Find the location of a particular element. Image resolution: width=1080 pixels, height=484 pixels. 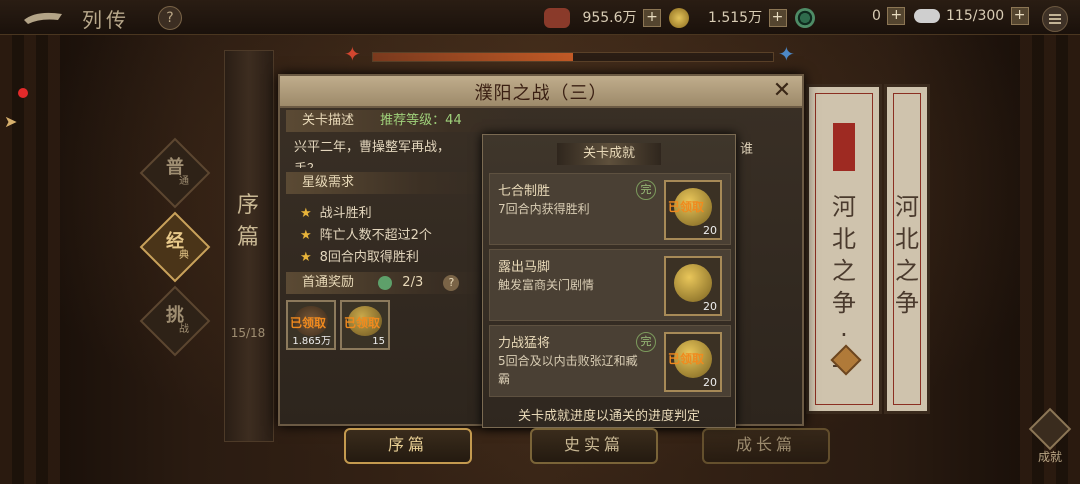

chapter-scroll-title: 序篇 is located at coordinates (247, 221).